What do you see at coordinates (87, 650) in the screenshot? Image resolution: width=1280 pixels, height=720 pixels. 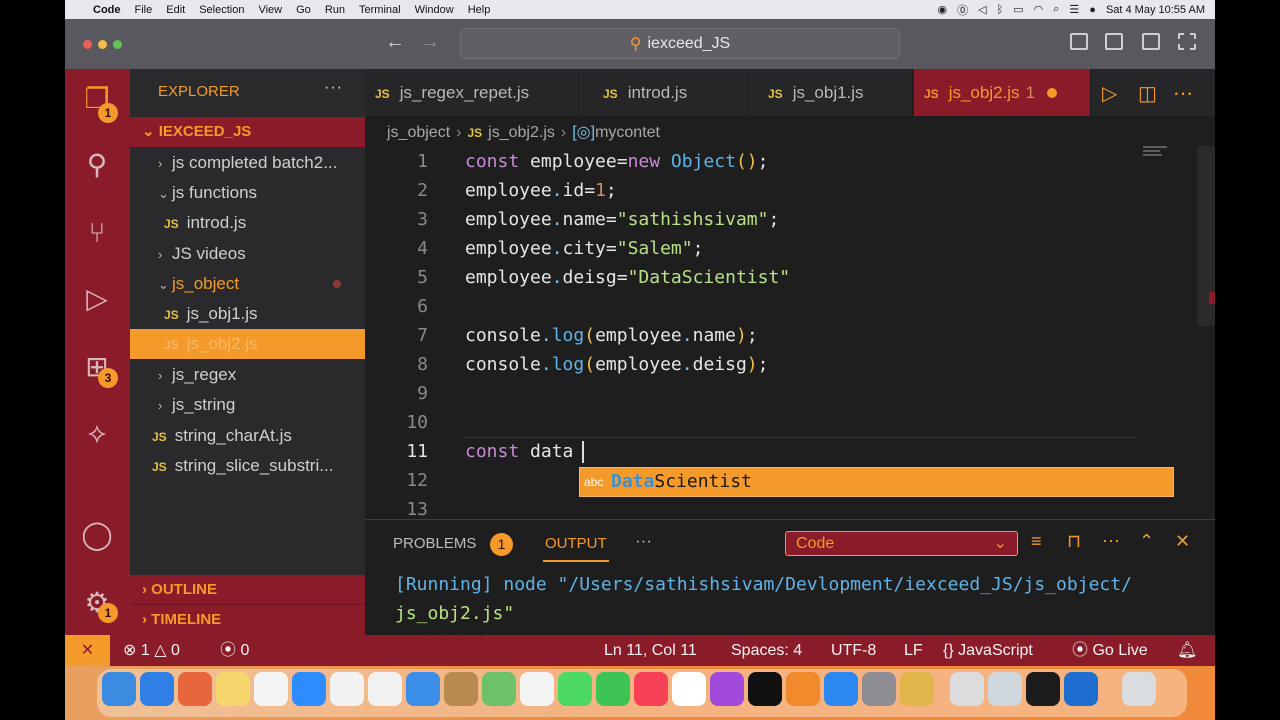 I see `remote-indicator-icon: ✕` at bounding box center [87, 650].